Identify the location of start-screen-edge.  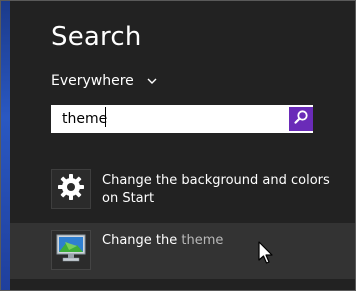
(5, 145).